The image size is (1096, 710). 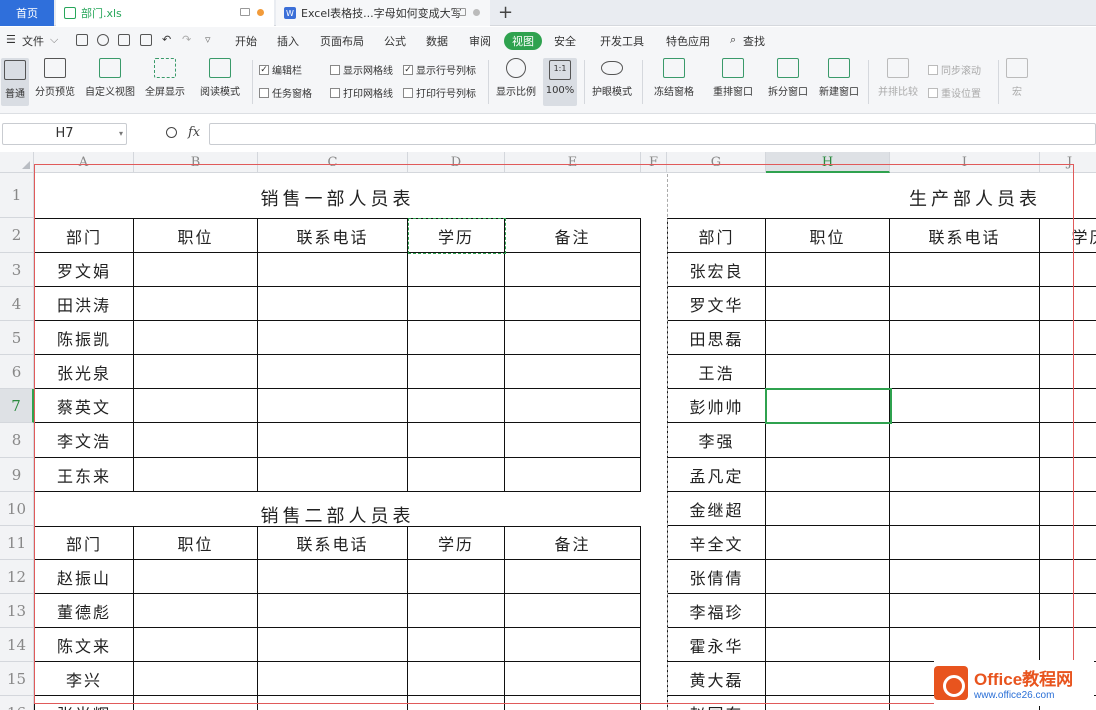 I want to click on hamburger-icon: ☰, so click(x=11, y=39).